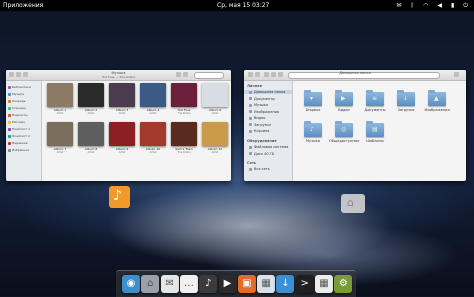 This screenshot has height=297, width=474. What do you see at coordinates (375, 129) in the screenshot?
I see `folder-icon: ▤` at bounding box center [375, 129].